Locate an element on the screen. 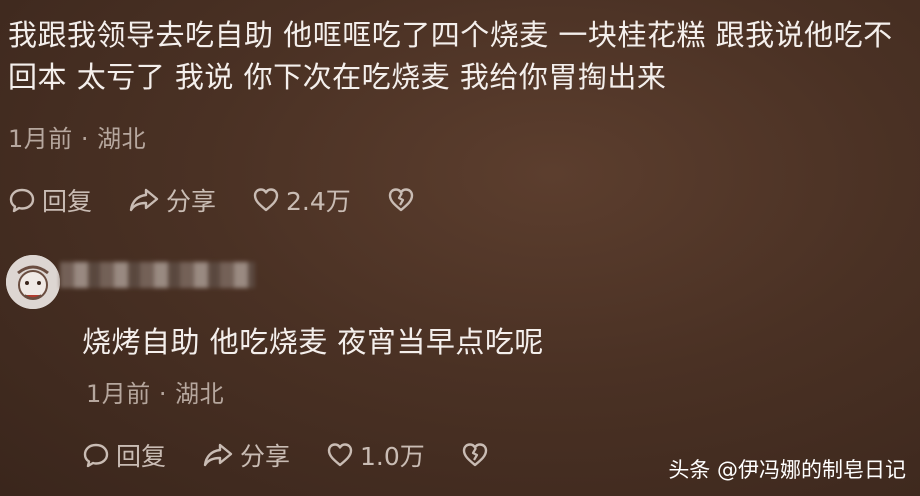 The height and width of the screenshot is (496, 920). comment-actions: 回复 分享 2.4万 is located at coordinates (232, 200).